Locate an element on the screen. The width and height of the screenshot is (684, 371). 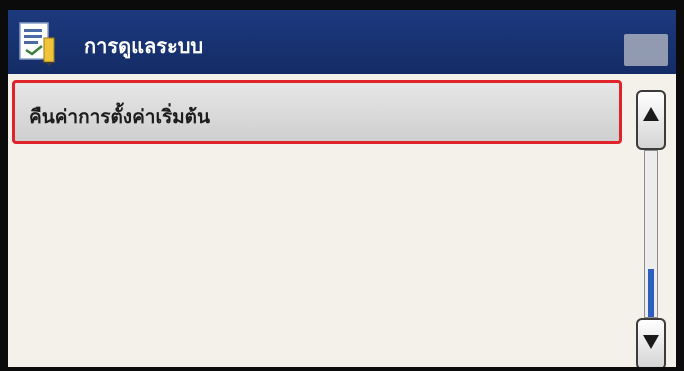
scroll-up-button is located at coordinates (651, 120).